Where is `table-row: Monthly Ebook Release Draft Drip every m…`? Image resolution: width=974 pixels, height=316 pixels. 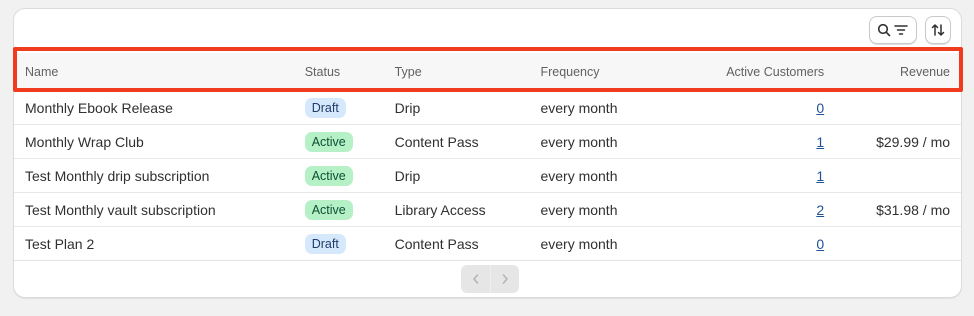 table-row: Monthly Ebook Release Draft Drip every m… is located at coordinates (487, 108).